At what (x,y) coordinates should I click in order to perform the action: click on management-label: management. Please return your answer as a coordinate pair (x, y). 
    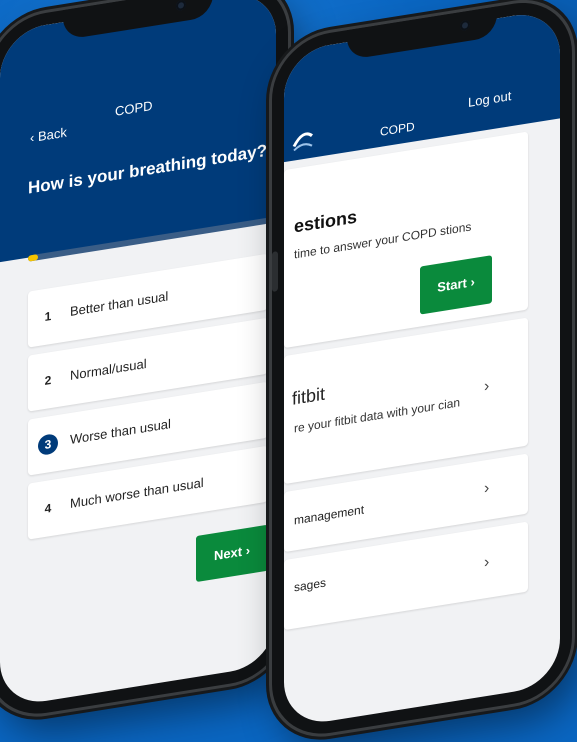
    Looking at the image, I should click on (329, 515).